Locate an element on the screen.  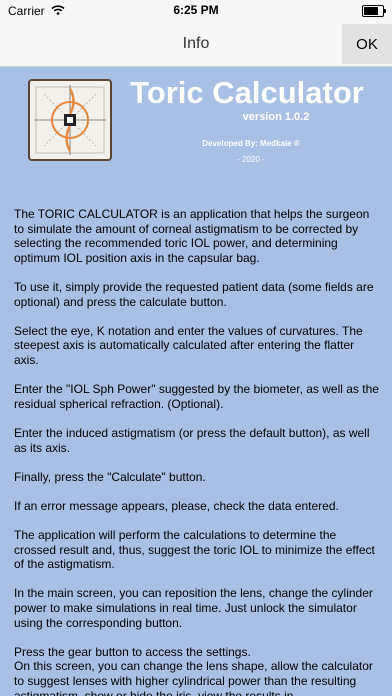
status-right is located at coordinates (374, 11).